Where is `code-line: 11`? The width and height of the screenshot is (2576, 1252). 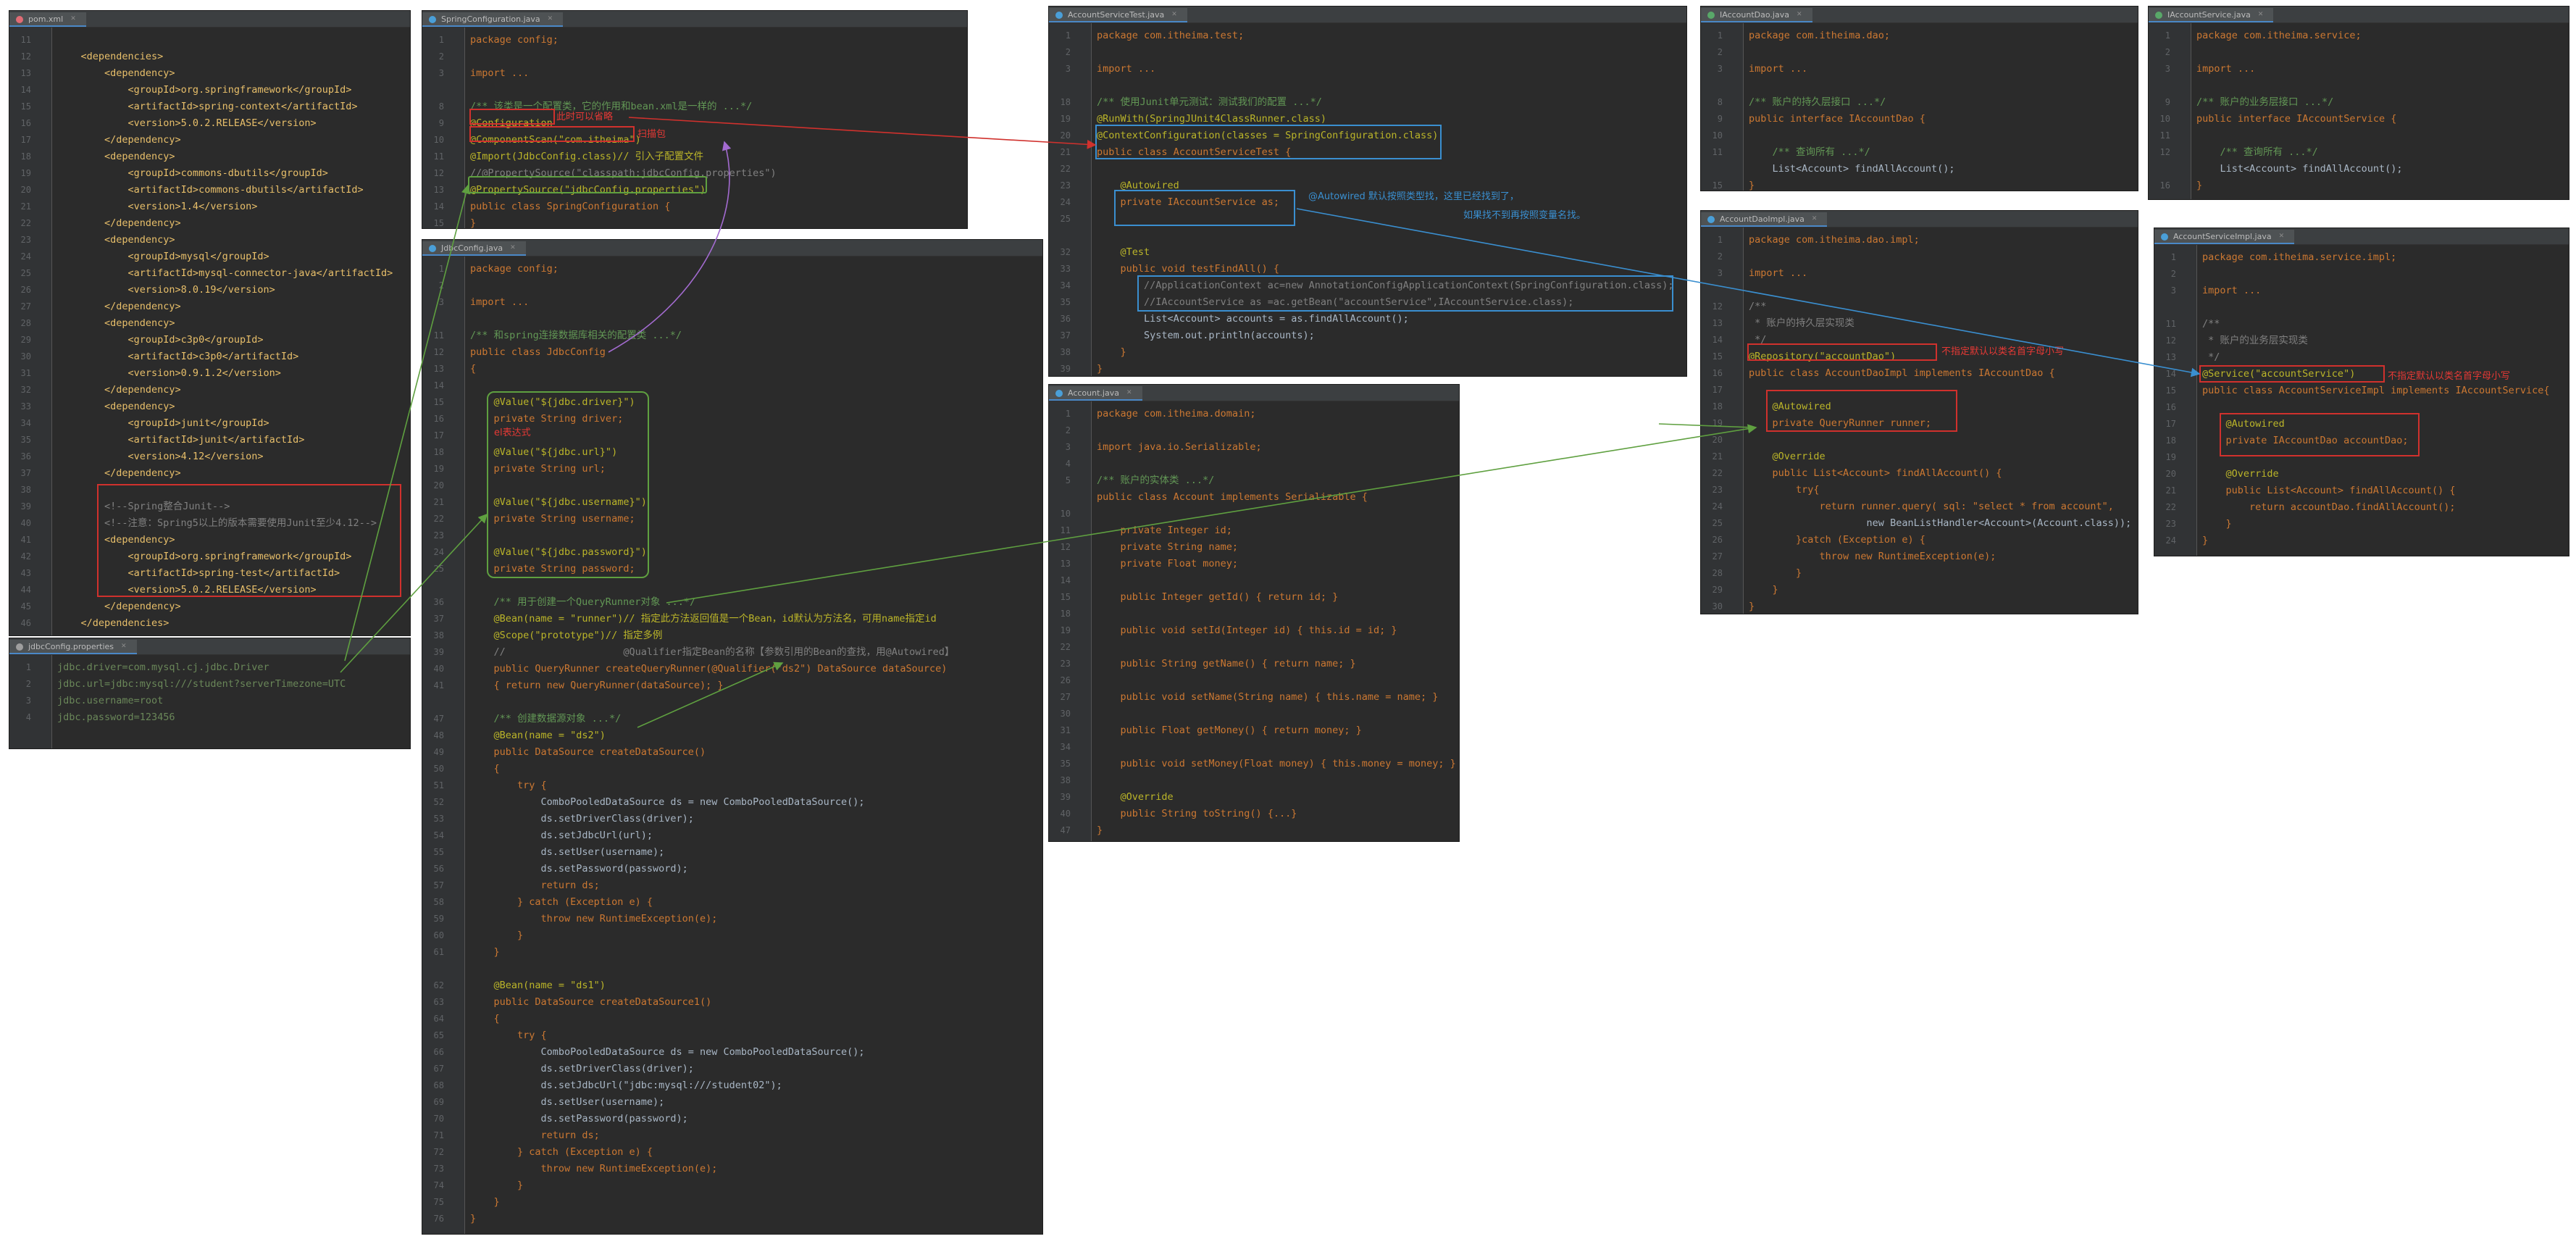 code-line: 11 is located at coordinates (210, 40).